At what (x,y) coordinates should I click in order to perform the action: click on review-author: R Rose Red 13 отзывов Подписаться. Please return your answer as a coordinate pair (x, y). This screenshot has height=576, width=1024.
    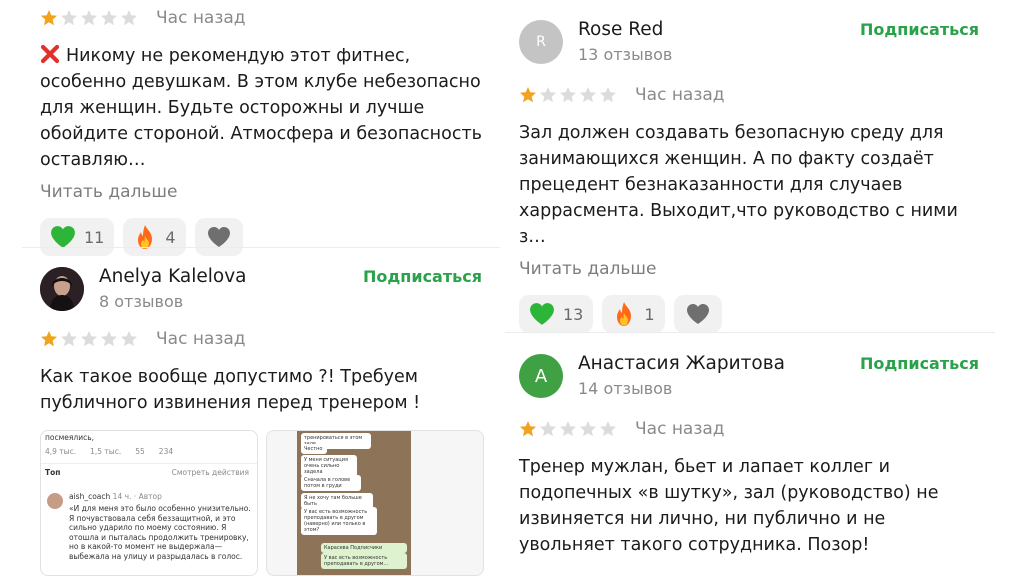
    Looking at the image, I should click on (749, 42).